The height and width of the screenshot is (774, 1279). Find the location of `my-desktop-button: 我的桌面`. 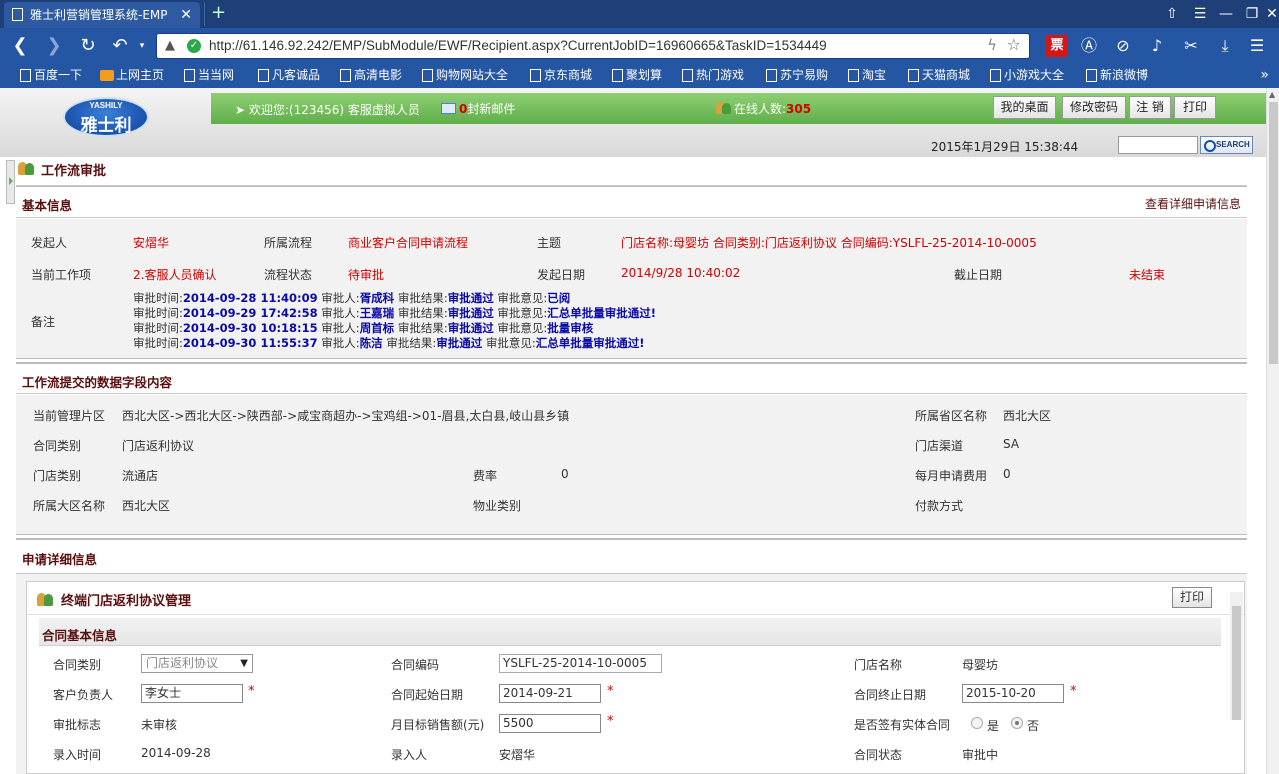

my-desktop-button: 我的桌面 is located at coordinates (1024, 107).